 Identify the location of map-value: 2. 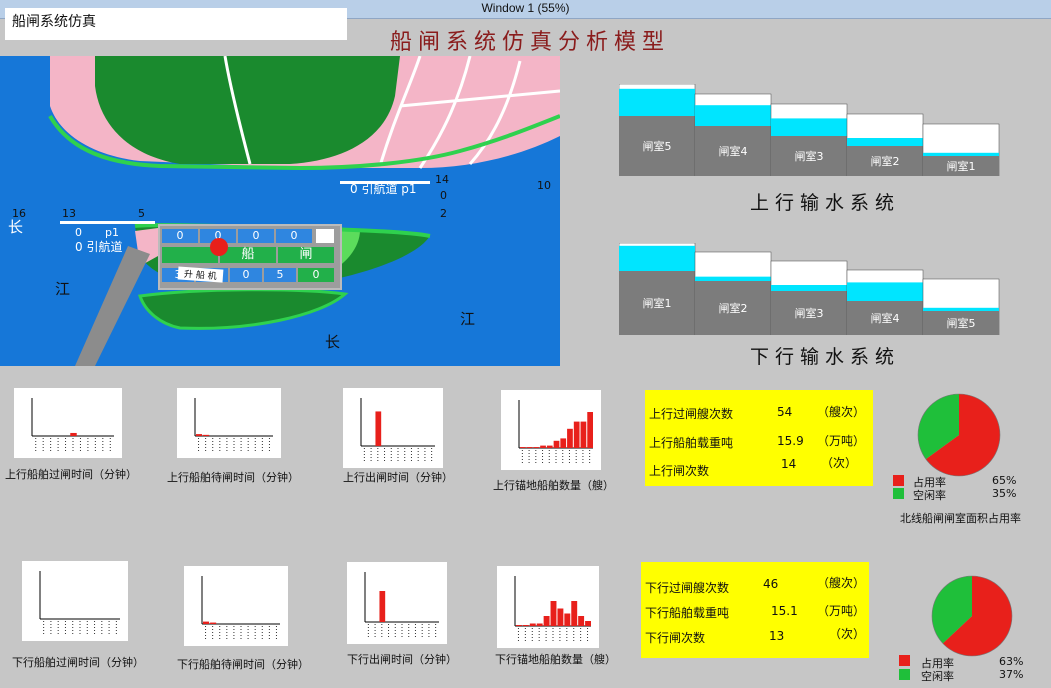
(443, 213).